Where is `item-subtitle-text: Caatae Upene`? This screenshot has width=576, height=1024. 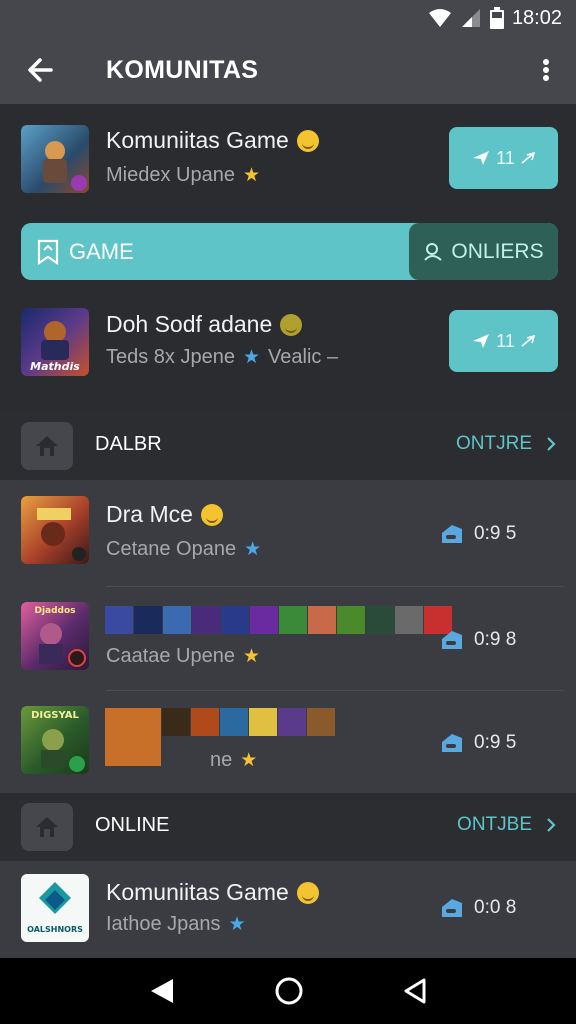
item-subtitle-text: Caatae Upene is located at coordinates (170, 656).